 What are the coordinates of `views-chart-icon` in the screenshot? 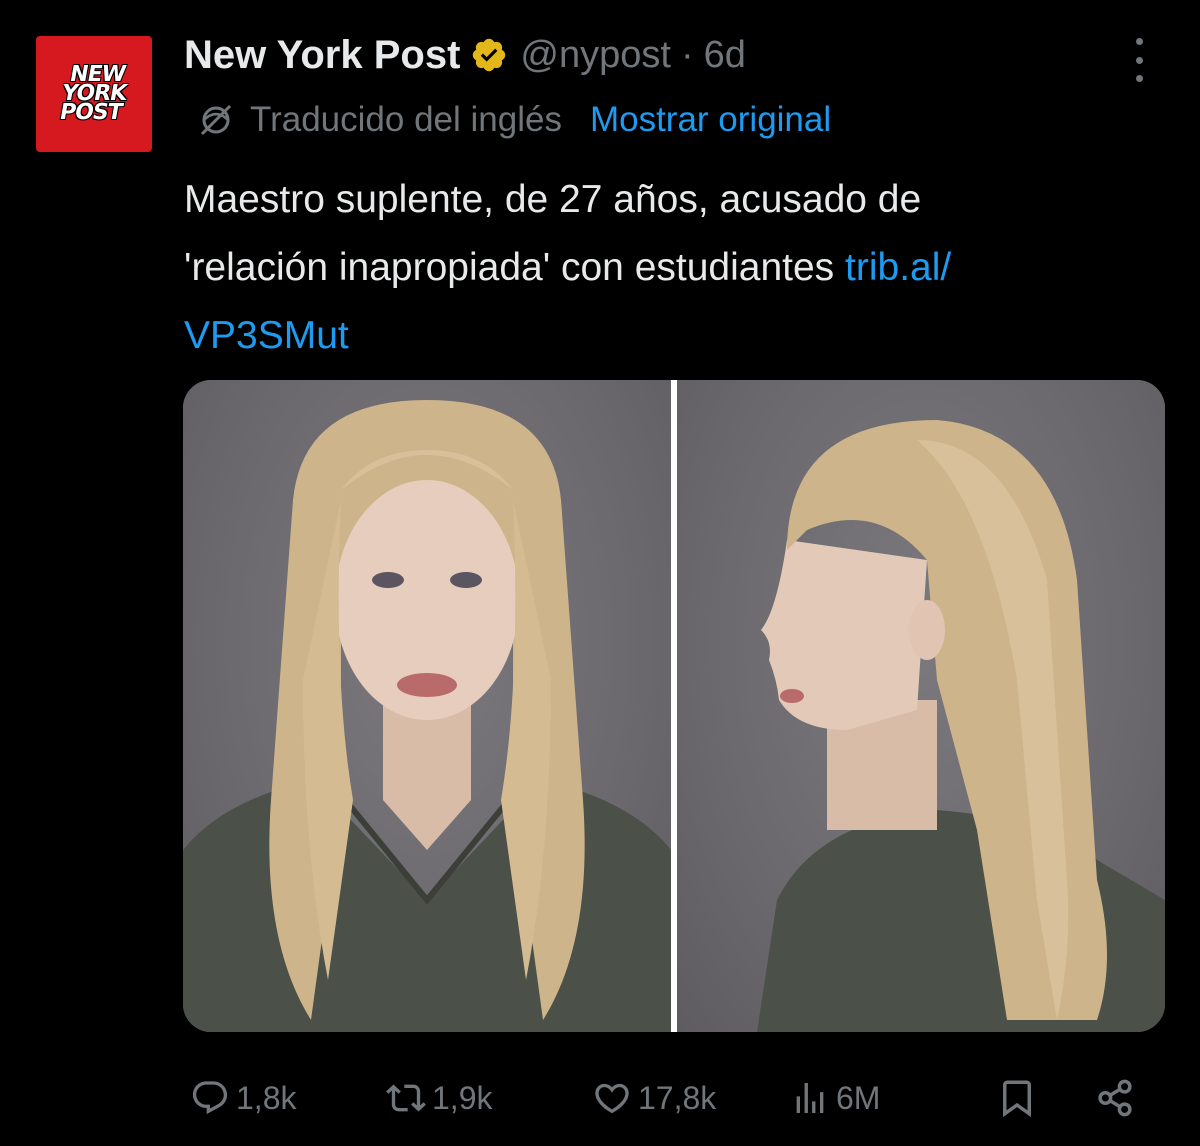 It's located at (810, 1098).